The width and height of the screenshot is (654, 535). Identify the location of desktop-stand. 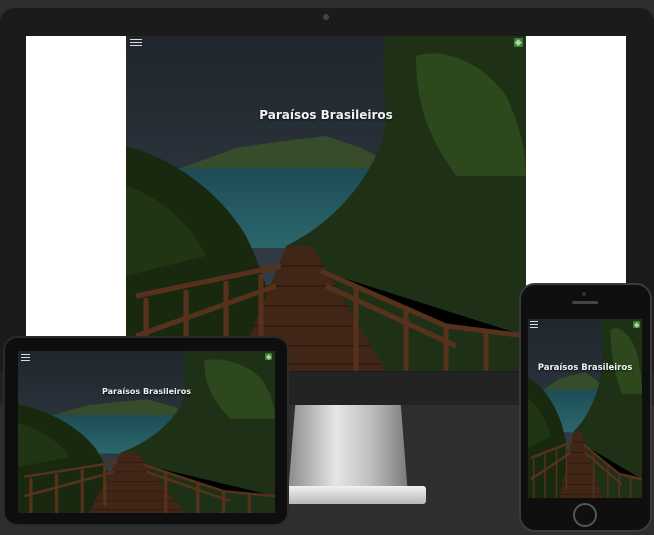
(348, 450).